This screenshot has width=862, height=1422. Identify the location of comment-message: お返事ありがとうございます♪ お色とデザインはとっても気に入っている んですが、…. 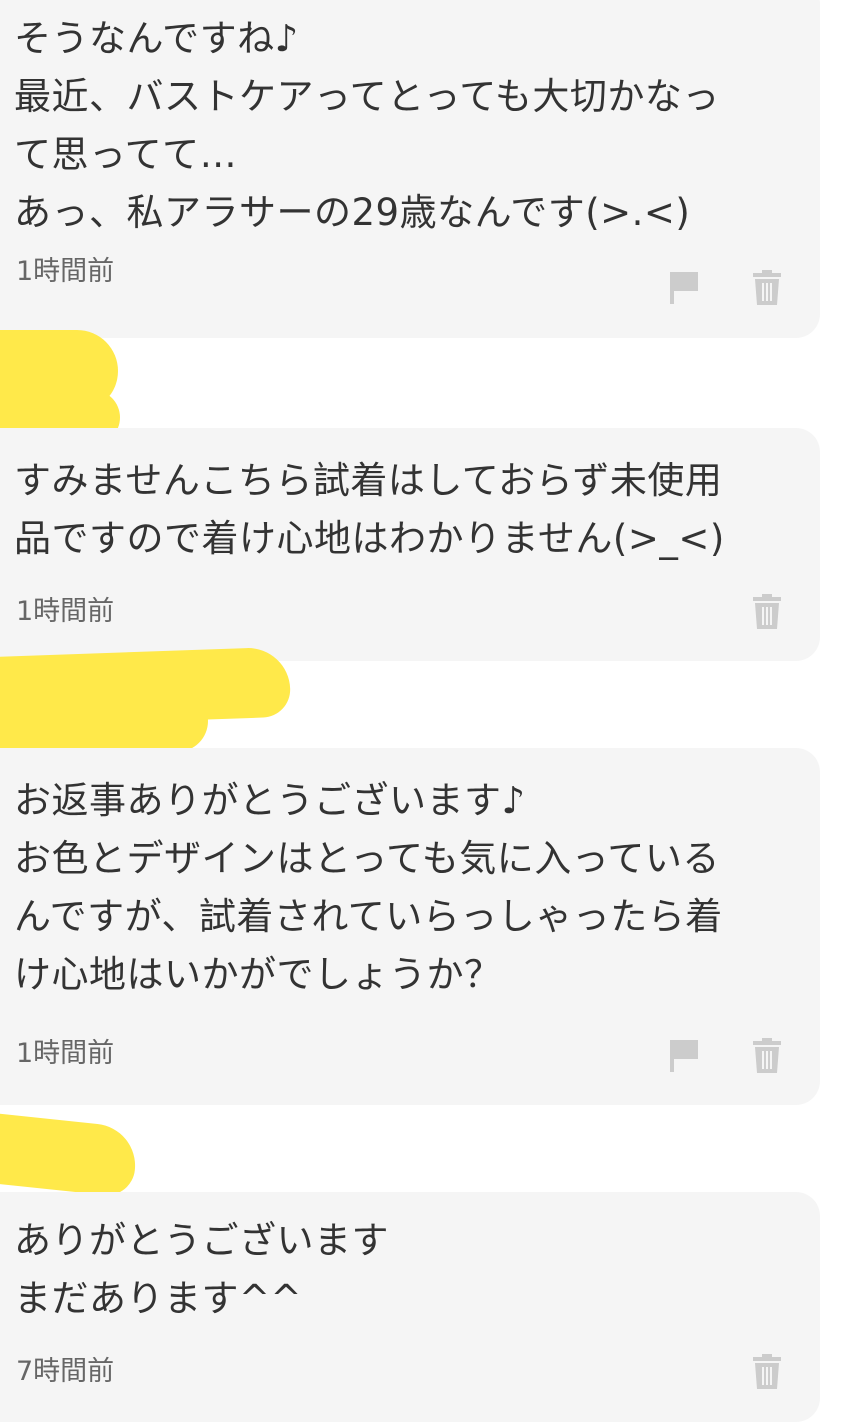
(368, 887).